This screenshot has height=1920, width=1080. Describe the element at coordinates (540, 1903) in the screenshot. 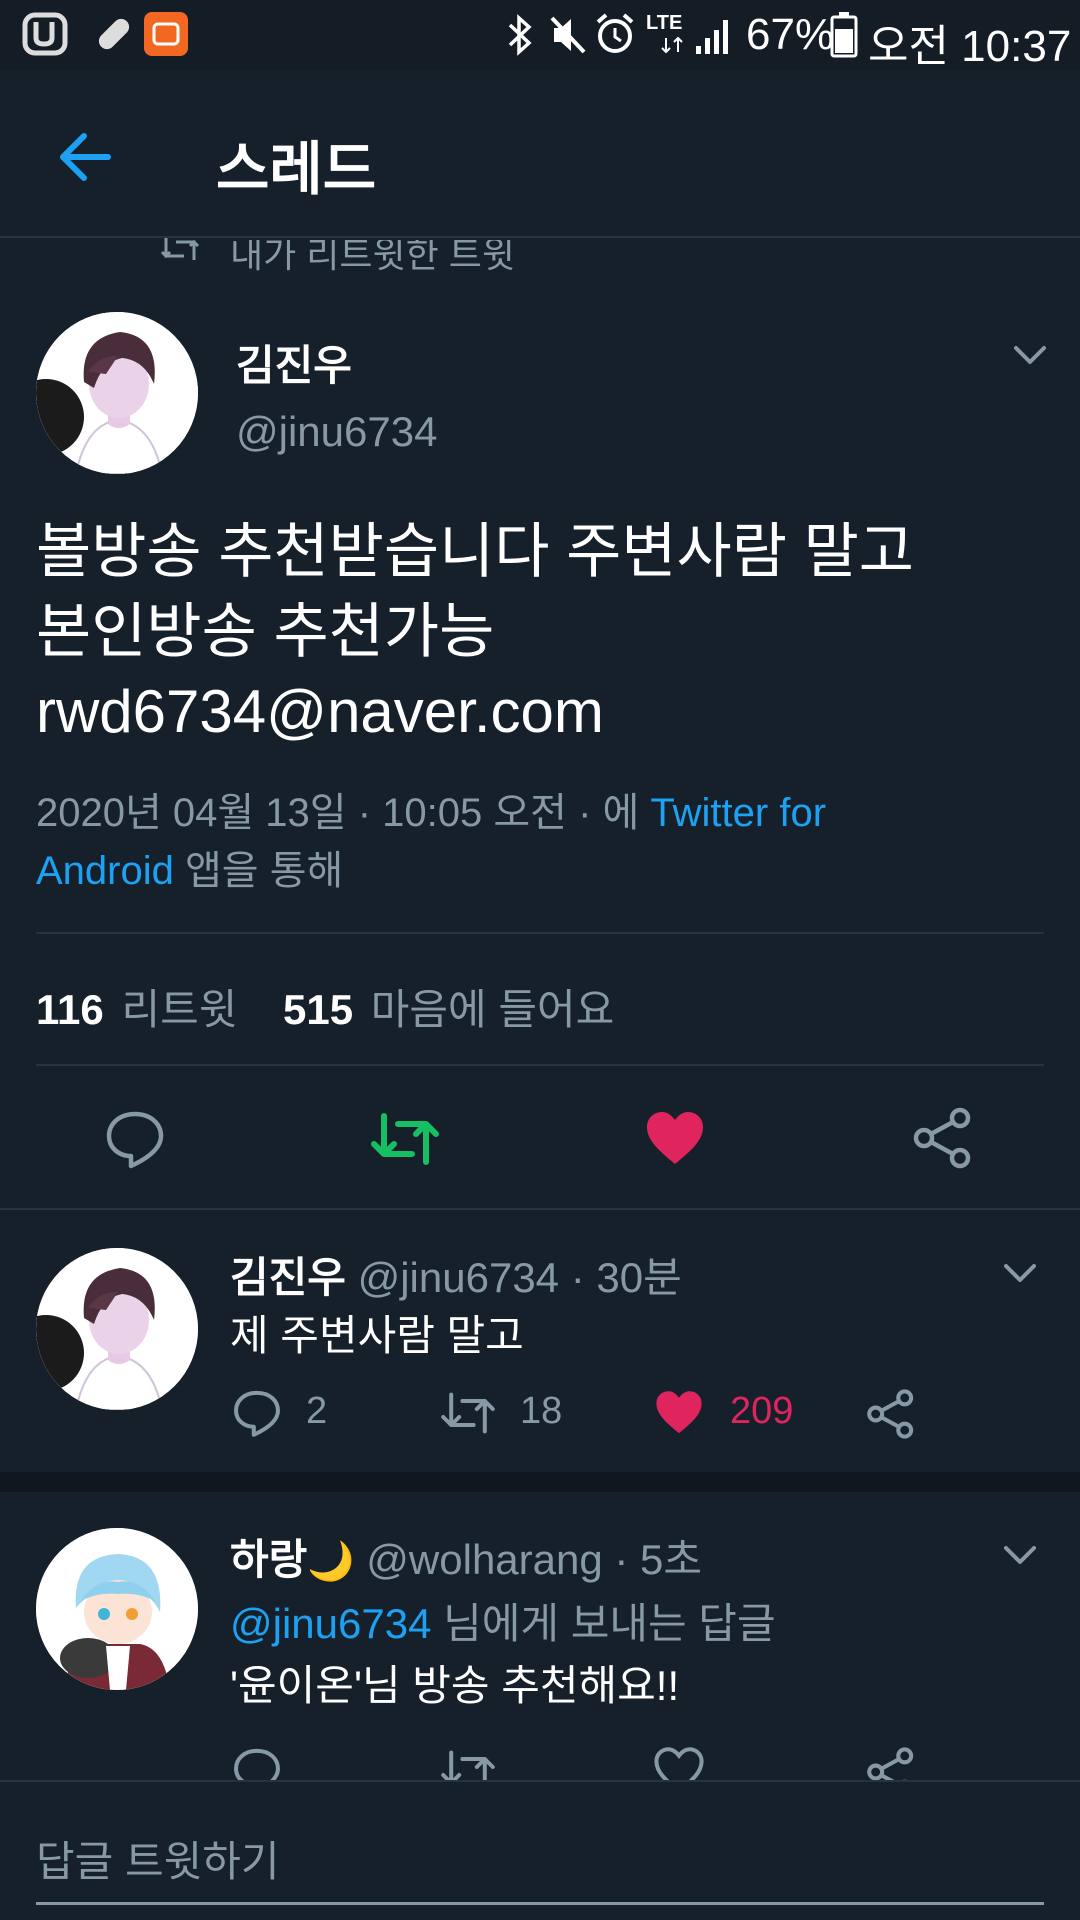

I see `composer-underline` at that location.